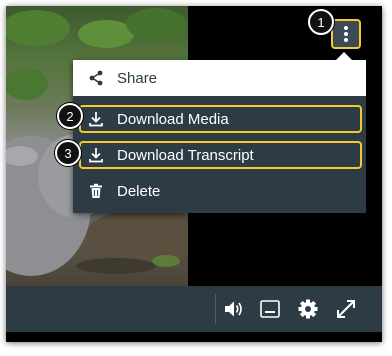 Image resolution: width=392 pixels, height=356 pixels. Describe the element at coordinates (185, 155) in the screenshot. I see `menu-item-label: Download Transcript` at that location.